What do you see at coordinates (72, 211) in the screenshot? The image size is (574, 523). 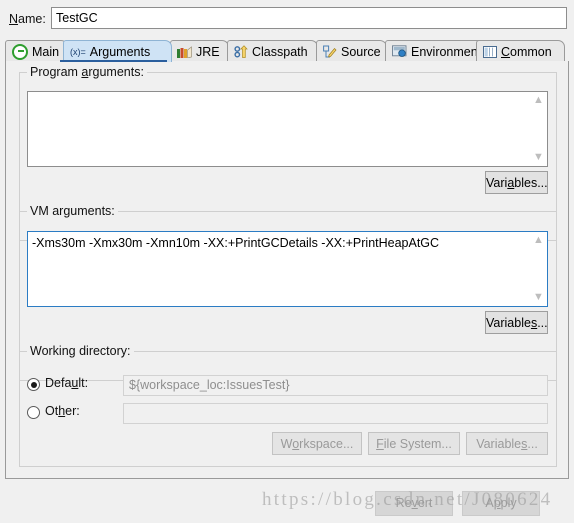 I see `vm-arguments-group-title: VM arguments:` at bounding box center [72, 211].